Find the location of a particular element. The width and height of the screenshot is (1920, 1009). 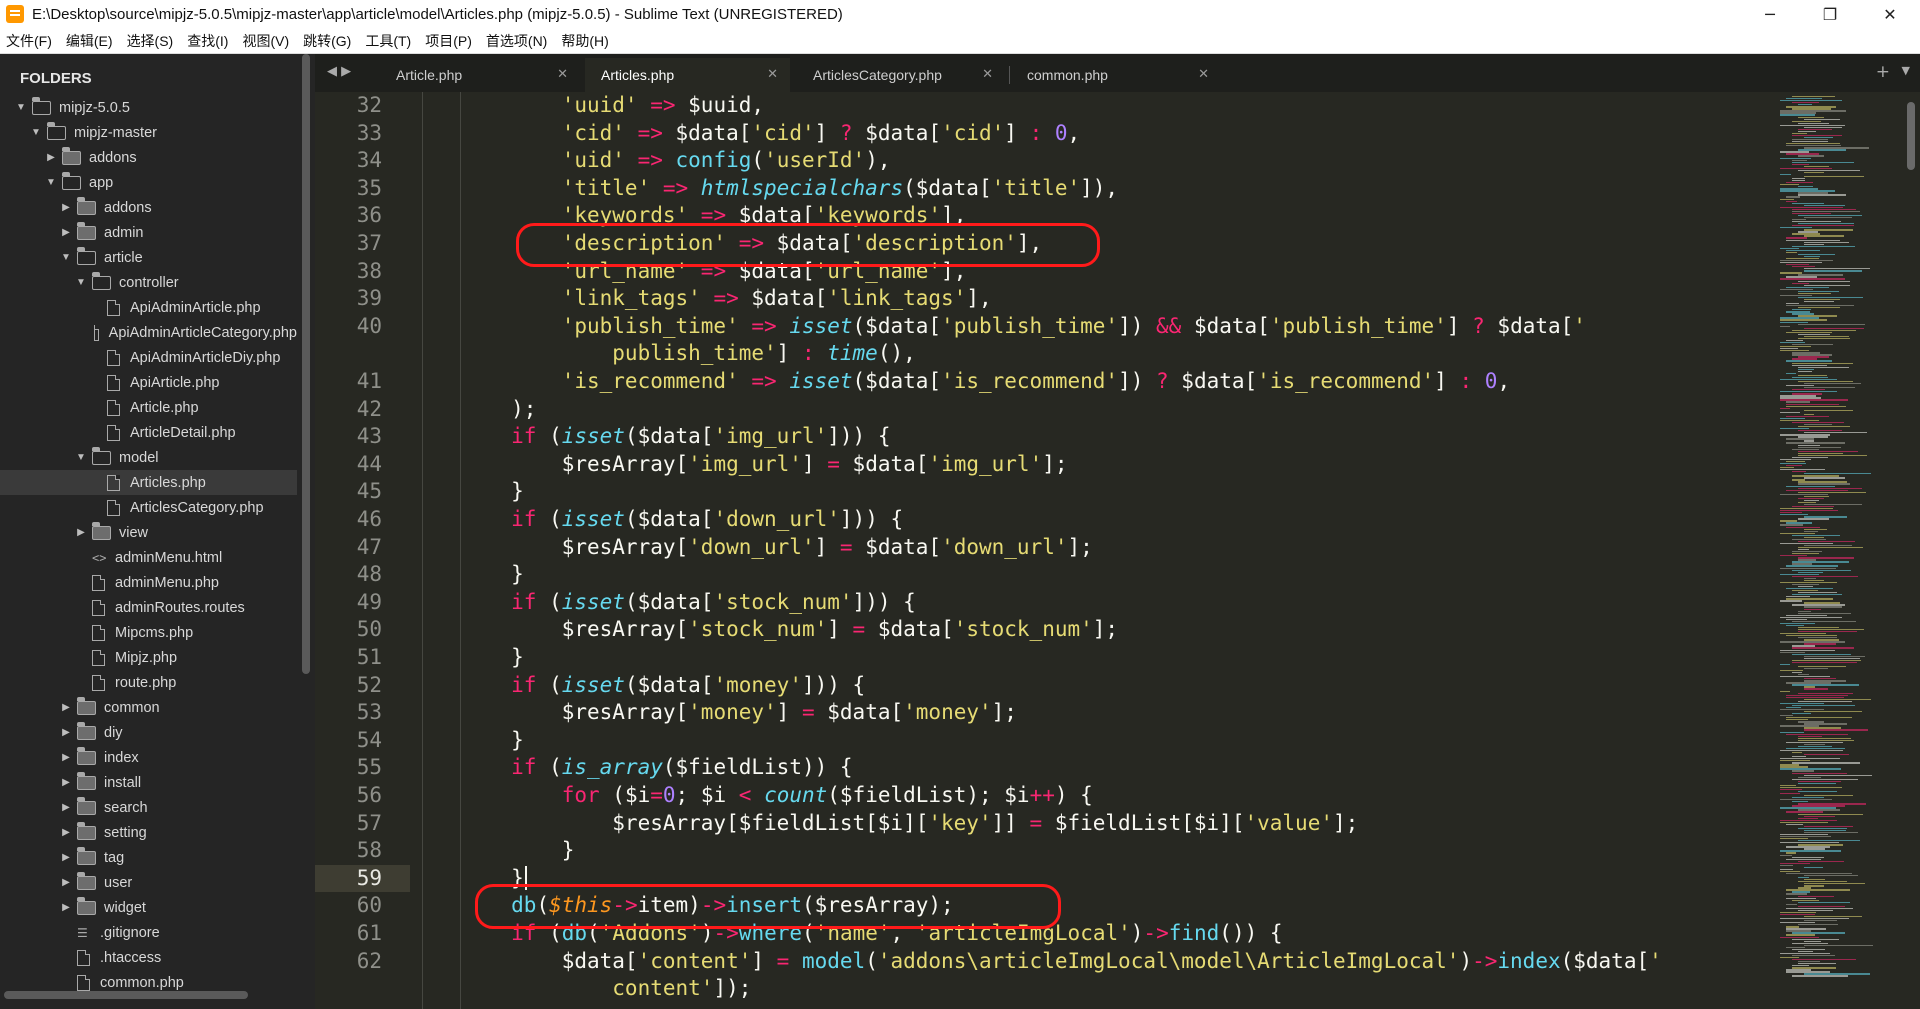

tree-item: ApiArticle.php is located at coordinates (148, 382).